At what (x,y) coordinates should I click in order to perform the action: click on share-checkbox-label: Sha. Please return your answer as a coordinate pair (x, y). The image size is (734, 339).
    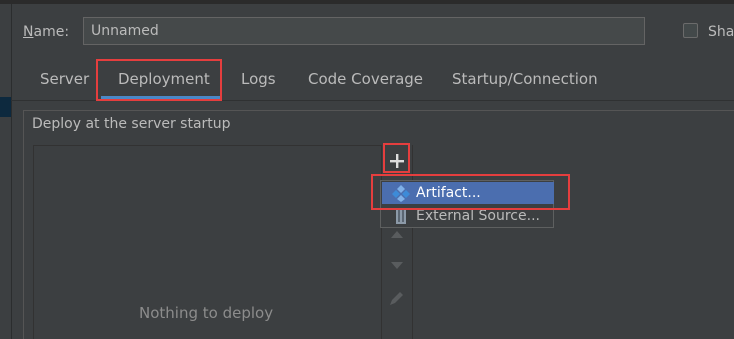
    Looking at the image, I should click on (721, 32).